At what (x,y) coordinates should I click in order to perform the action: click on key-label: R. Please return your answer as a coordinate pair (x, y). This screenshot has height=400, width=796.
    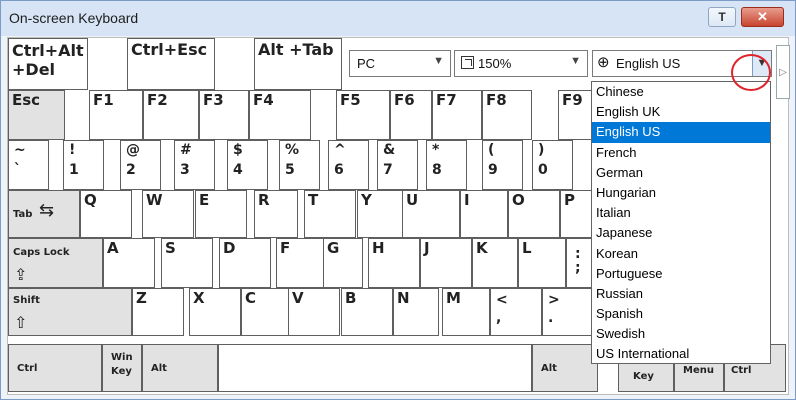
    Looking at the image, I should click on (264, 200).